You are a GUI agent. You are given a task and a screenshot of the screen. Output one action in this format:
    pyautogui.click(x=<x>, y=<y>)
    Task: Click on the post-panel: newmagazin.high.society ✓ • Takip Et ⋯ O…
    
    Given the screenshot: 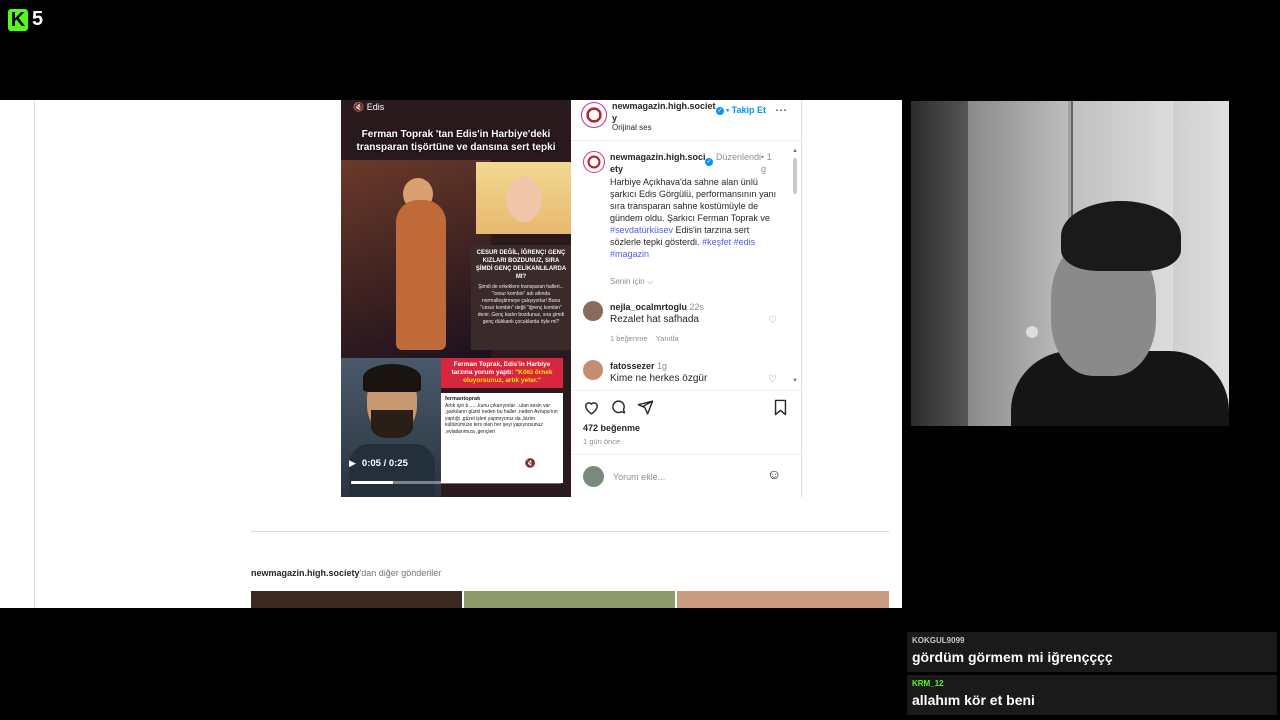 What is the action you would take?
    pyautogui.click(x=686, y=298)
    